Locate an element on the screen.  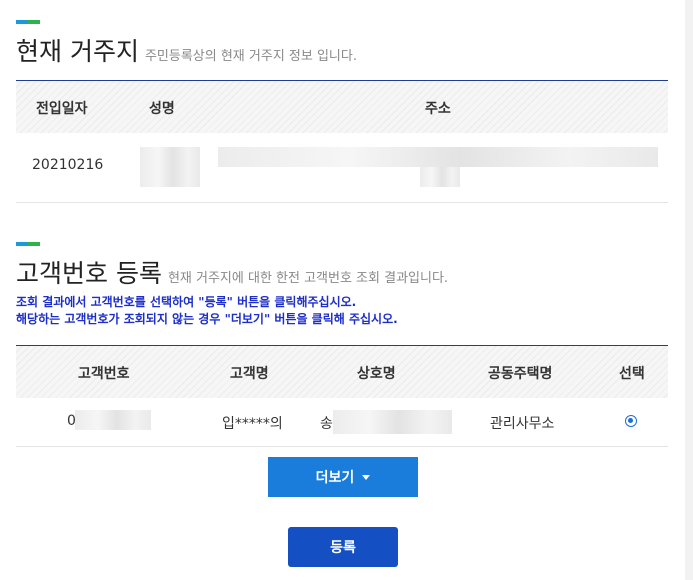
register-button-label: 등록 is located at coordinates (343, 548).